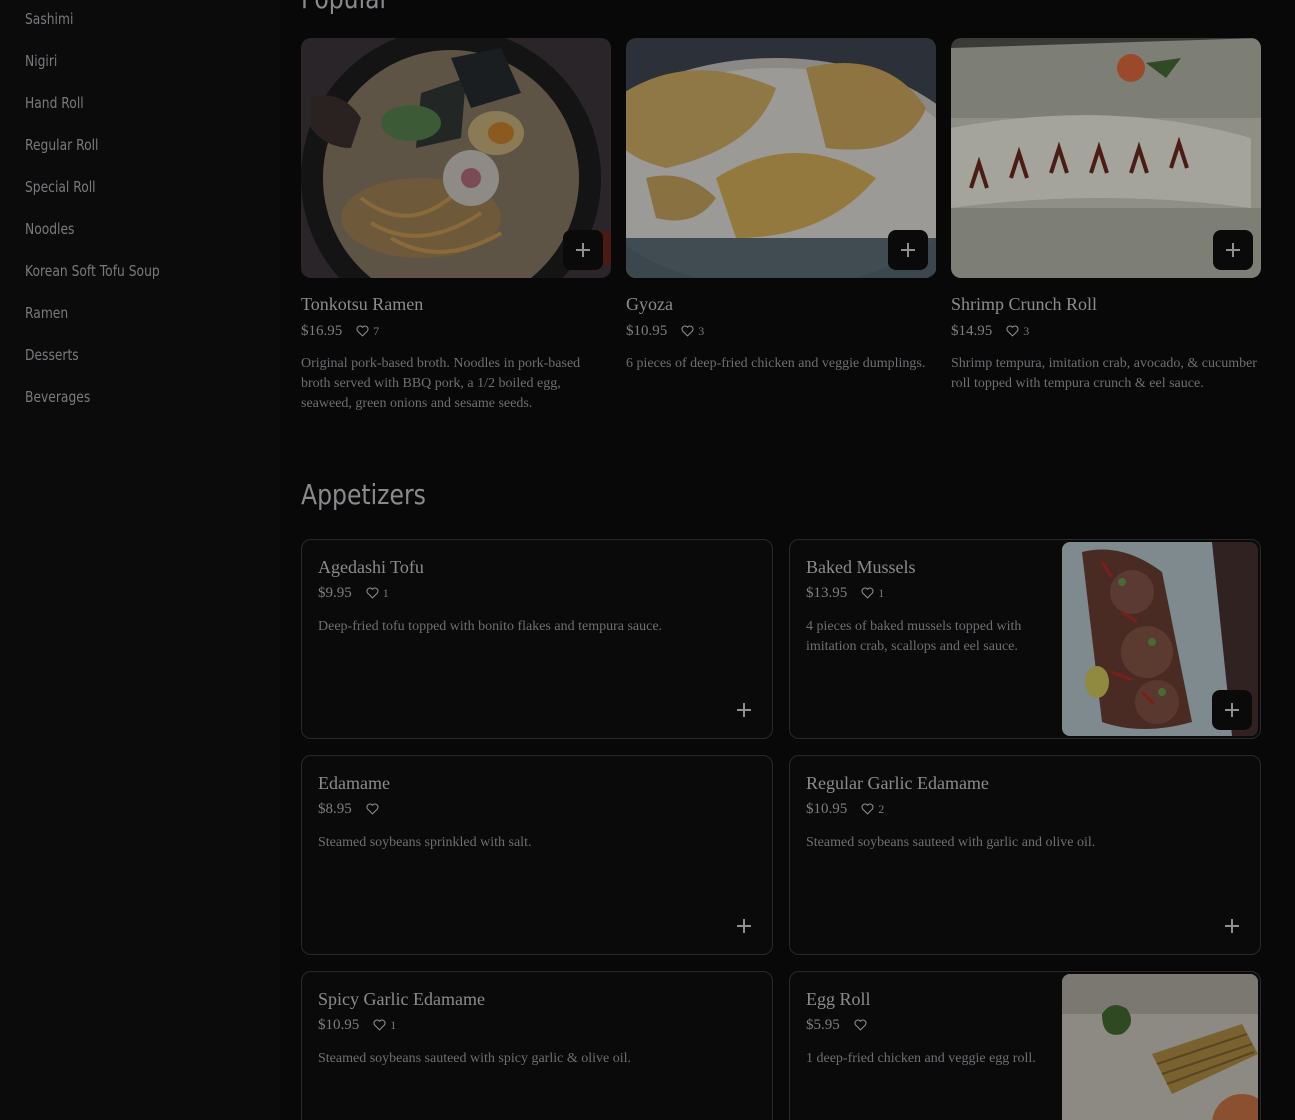 The width and height of the screenshot is (1295, 1120). I want to click on item-name: Edamame, so click(354, 783).